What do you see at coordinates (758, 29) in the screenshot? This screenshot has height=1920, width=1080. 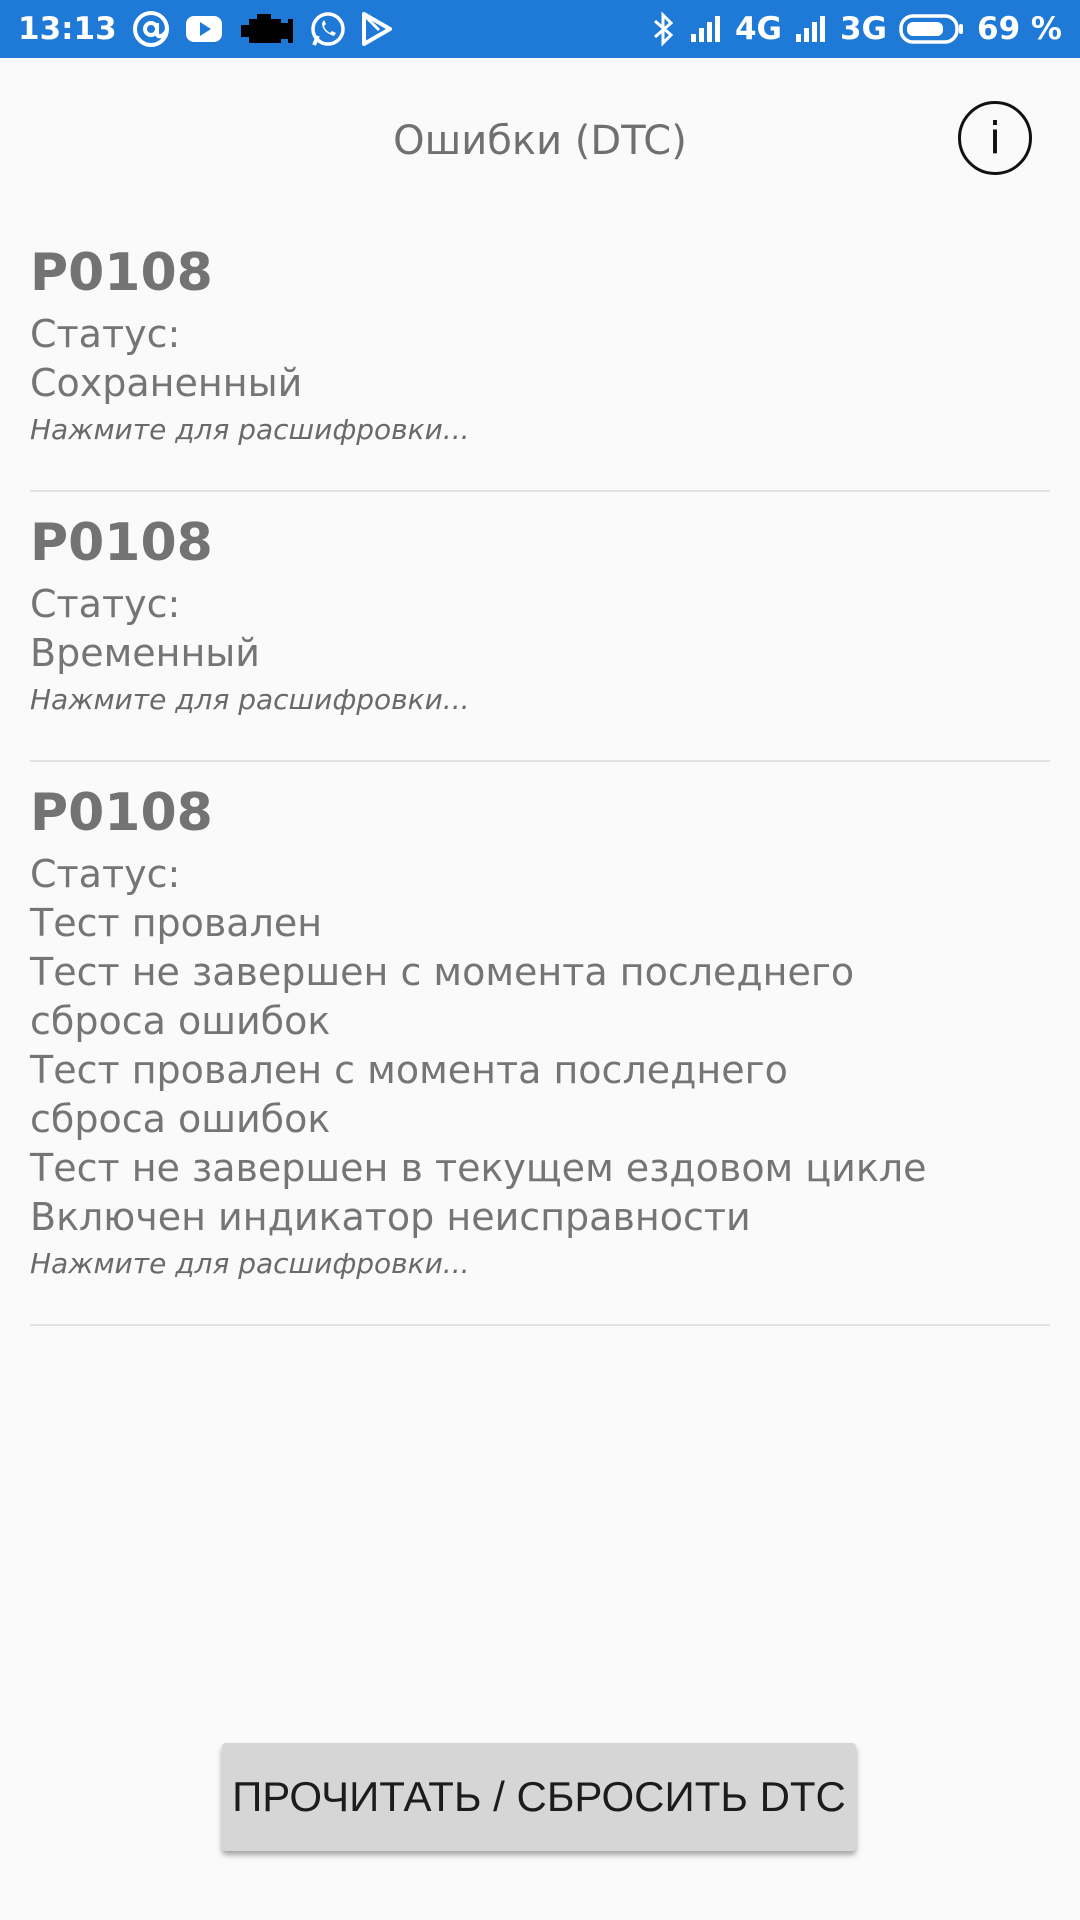 I see `network-type-1: 4G` at bounding box center [758, 29].